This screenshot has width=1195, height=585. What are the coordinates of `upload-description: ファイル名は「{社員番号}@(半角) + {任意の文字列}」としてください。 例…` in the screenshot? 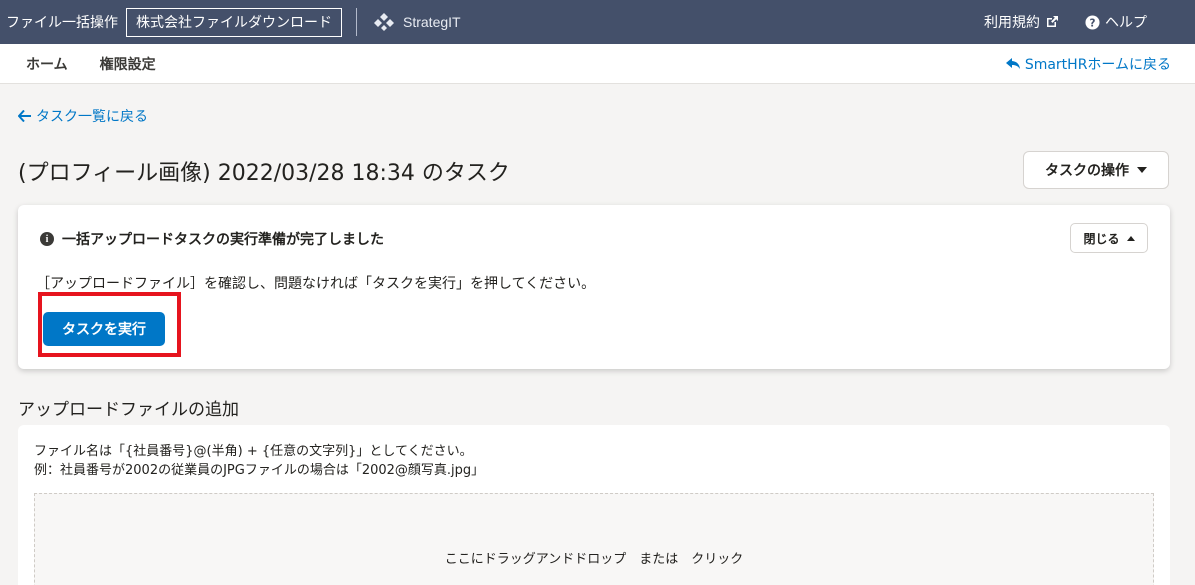 It's located at (259, 461).